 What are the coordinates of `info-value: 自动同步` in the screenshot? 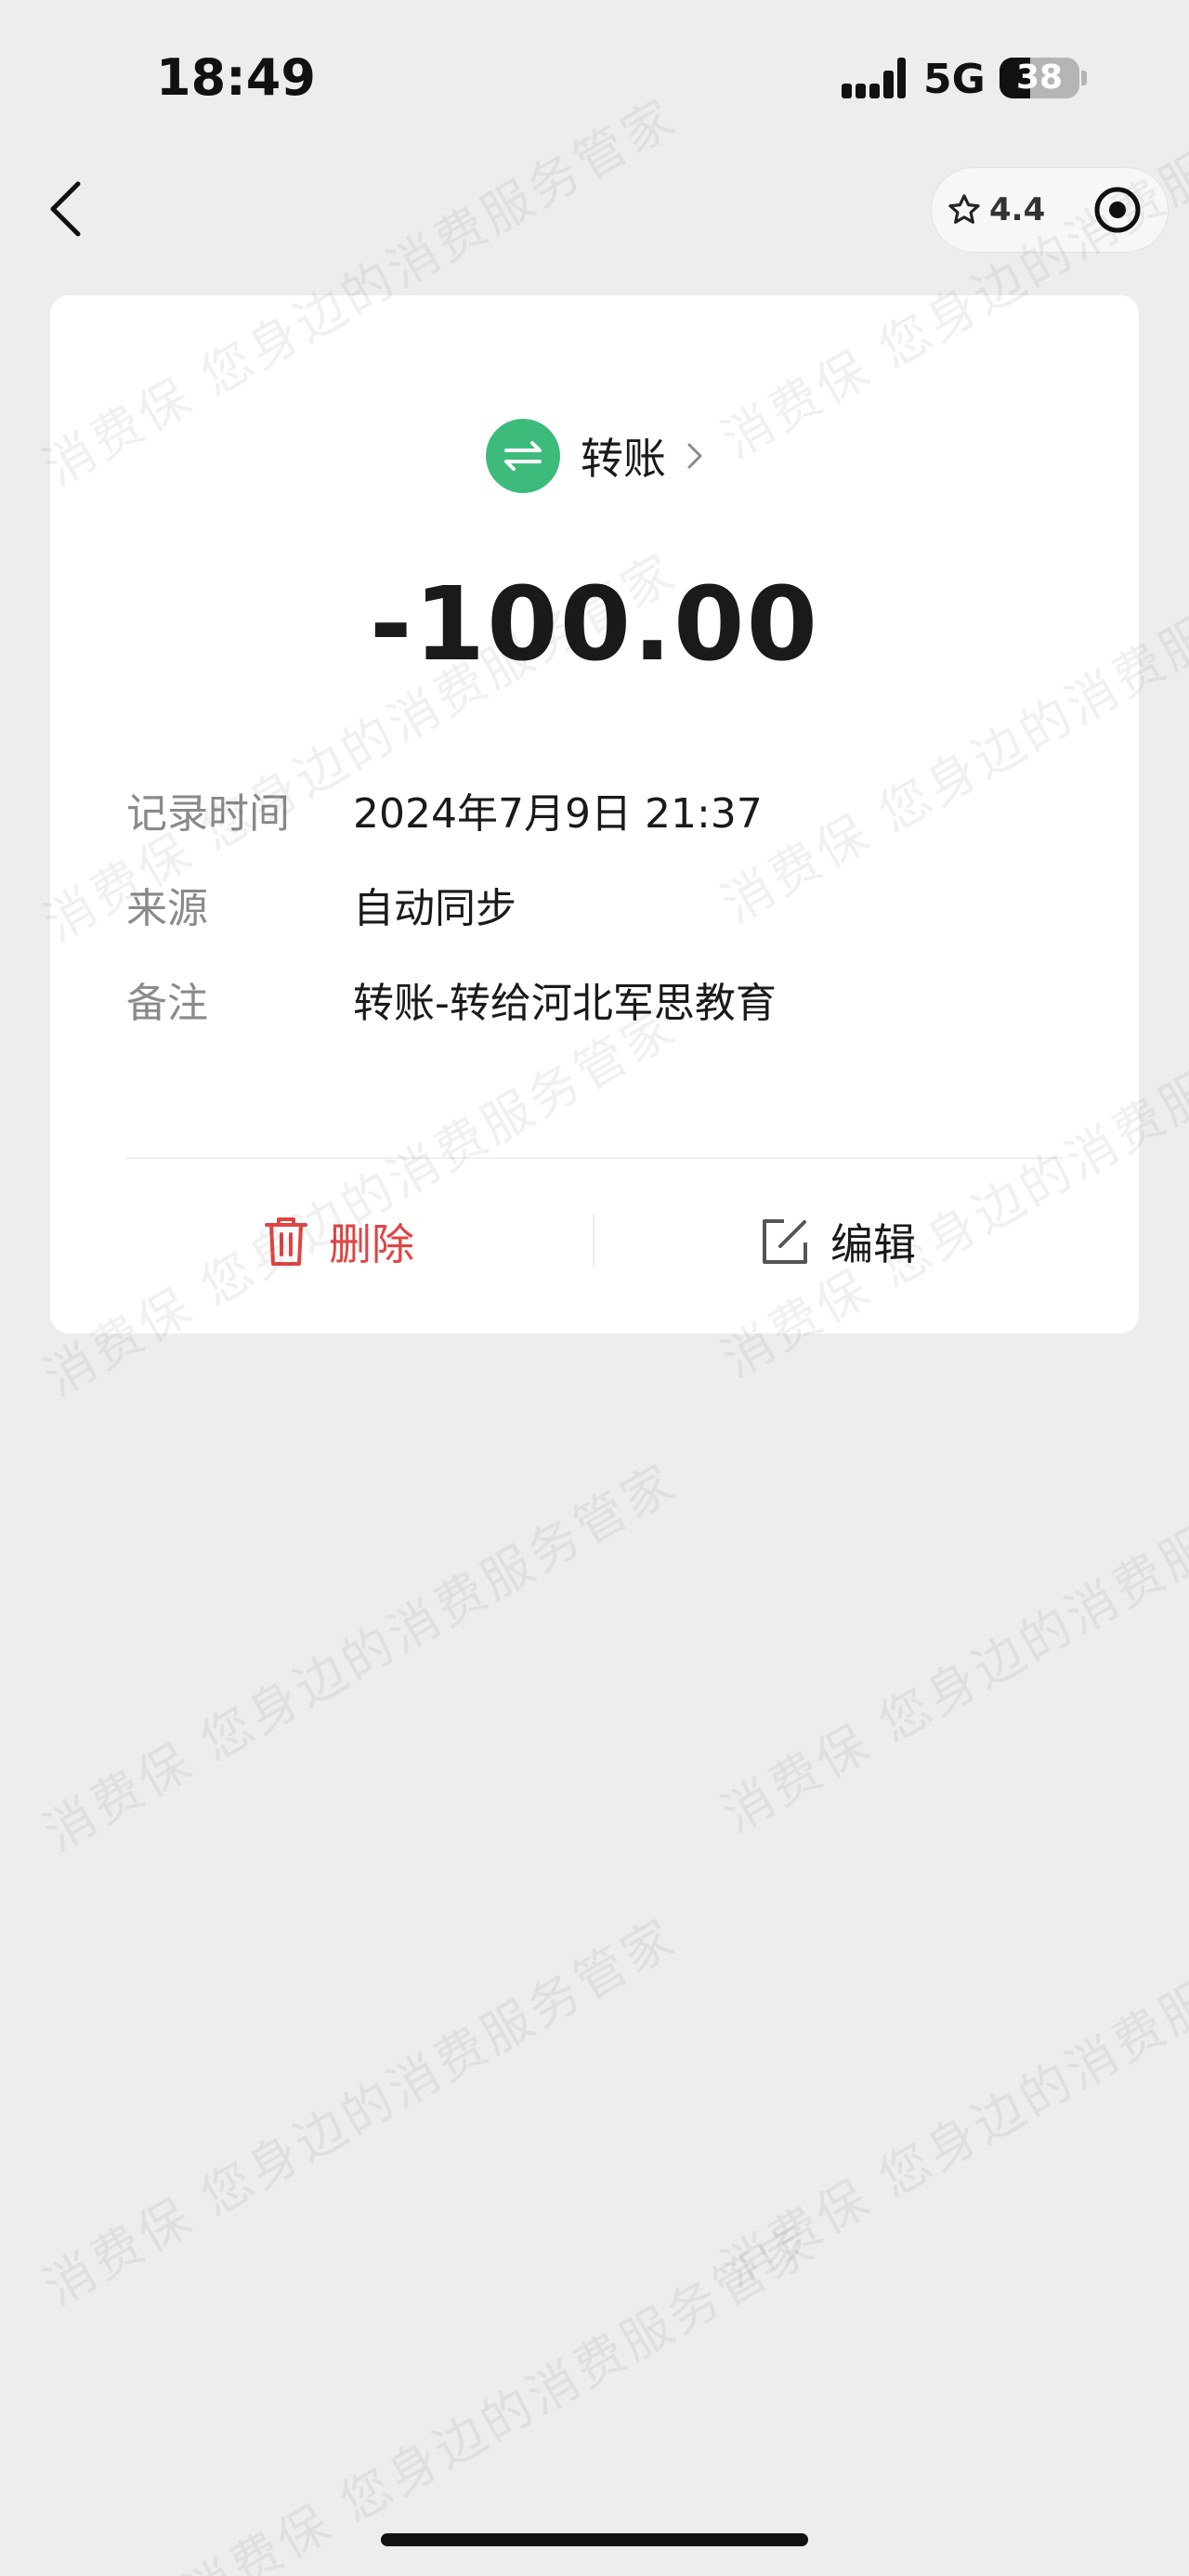 It's located at (435, 908).